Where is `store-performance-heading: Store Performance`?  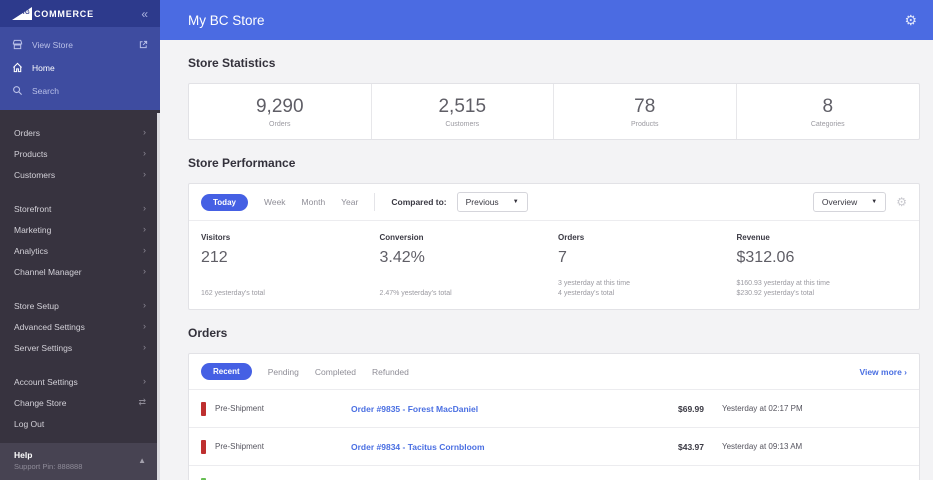
store-performance-heading: Store Performance is located at coordinates (242, 163).